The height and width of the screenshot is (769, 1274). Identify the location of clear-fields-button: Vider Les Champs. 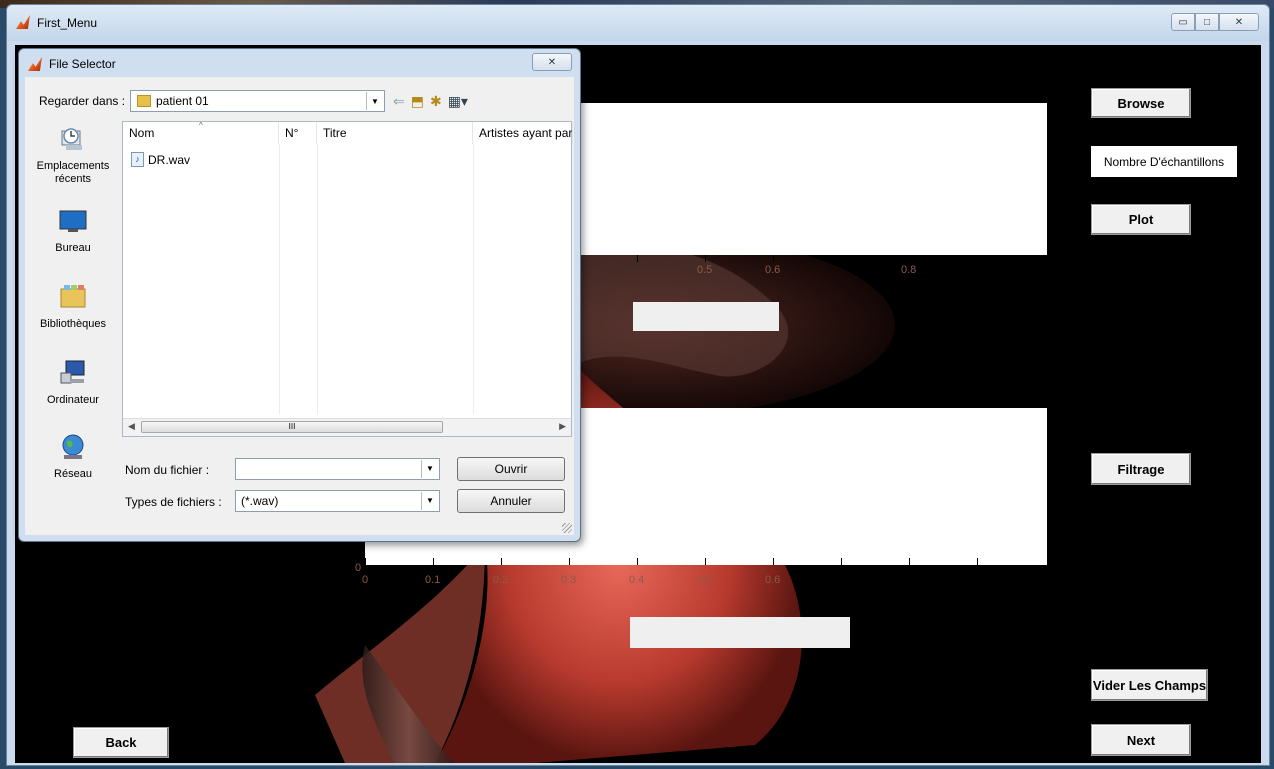
(1149, 685).